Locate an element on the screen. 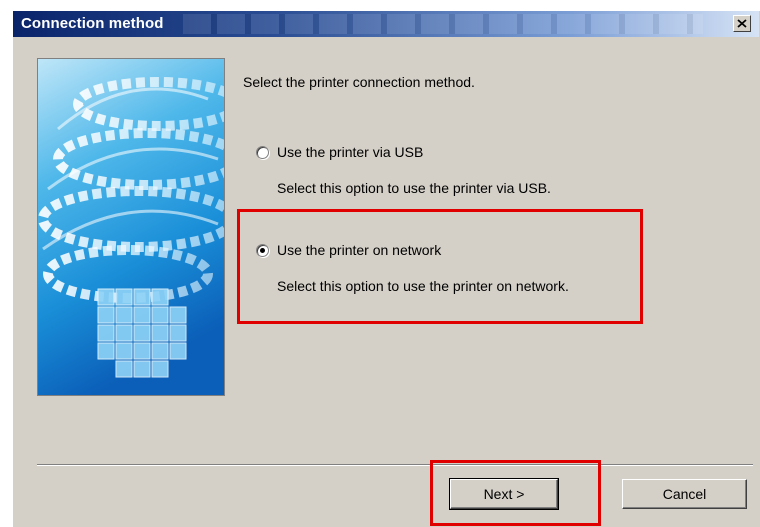 The image size is (760, 527). close-button is located at coordinates (742, 23).